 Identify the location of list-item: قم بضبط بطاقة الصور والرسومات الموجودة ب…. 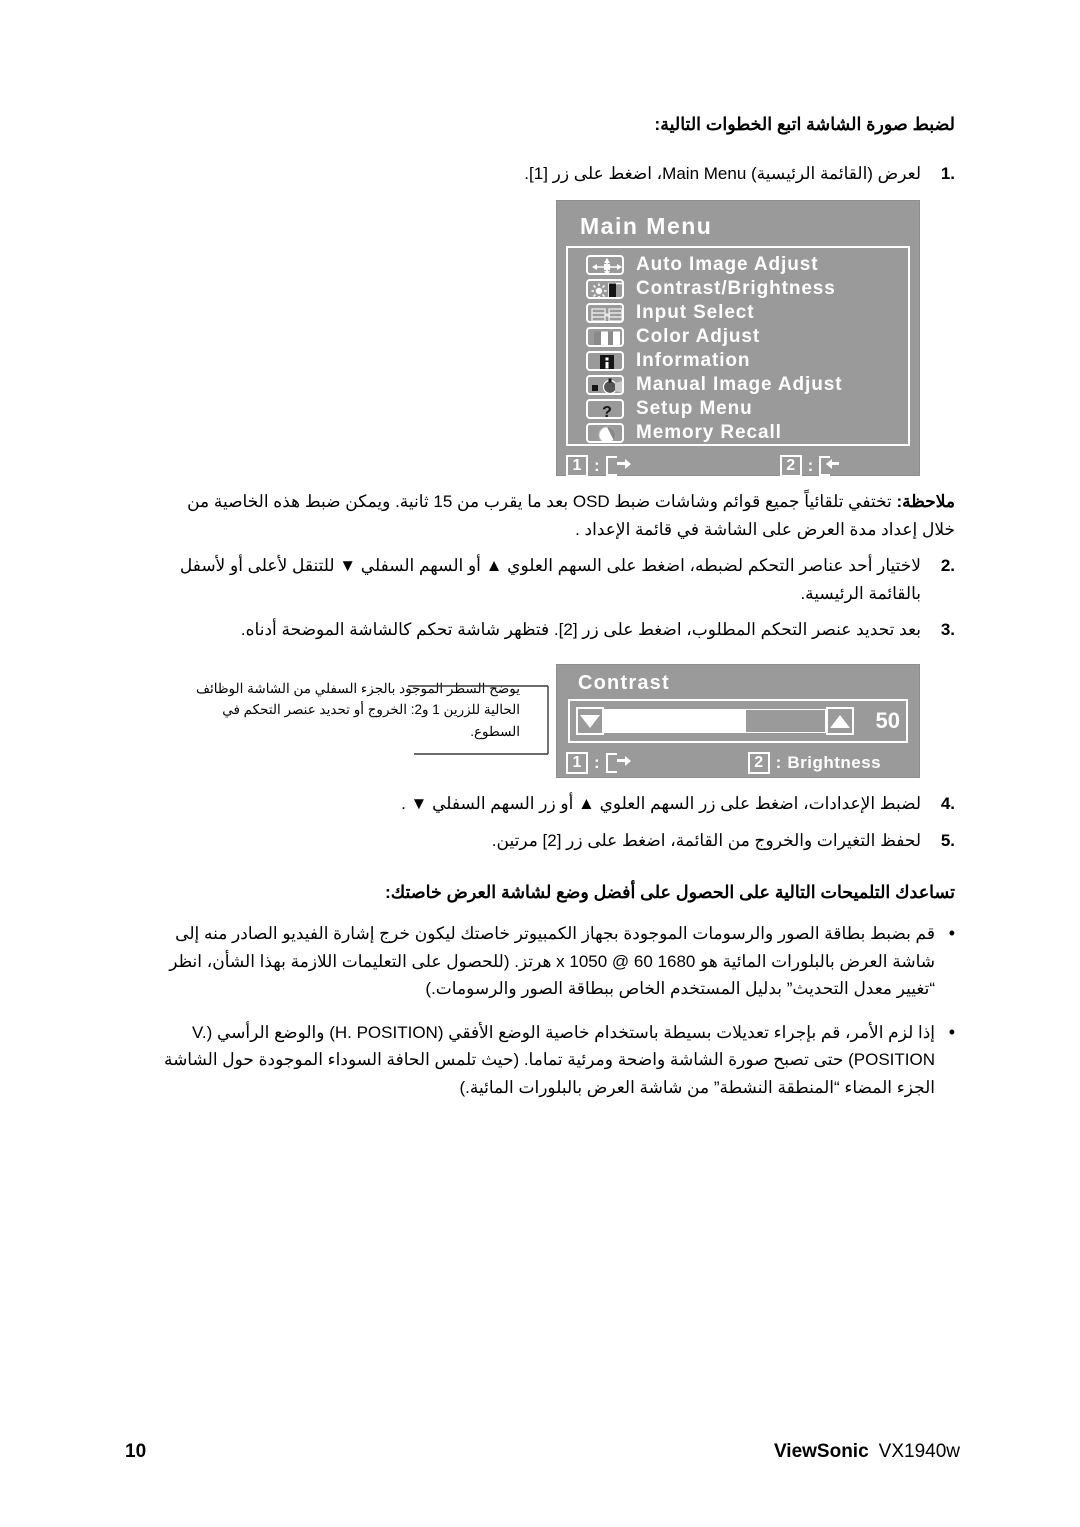
(552, 961).